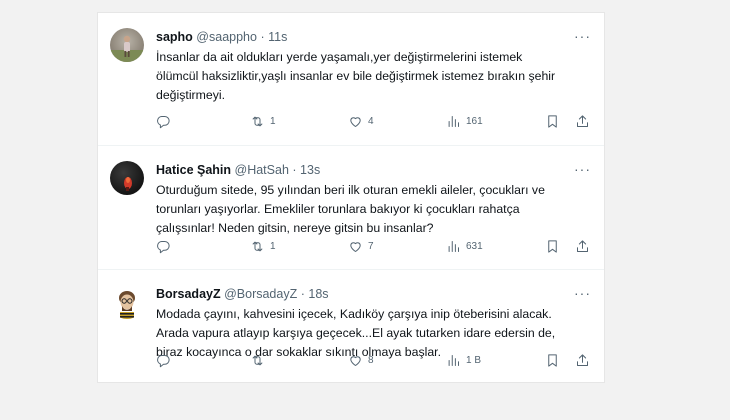 The height and width of the screenshot is (420, 730). What do you see at coordinates (277, 37) in the screenshot?
I see `timestamp: 11s` at bounding box center [277, 37].